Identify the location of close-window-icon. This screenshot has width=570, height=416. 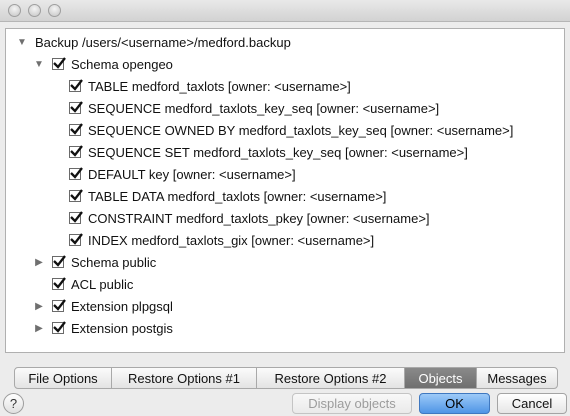
(14, 10).